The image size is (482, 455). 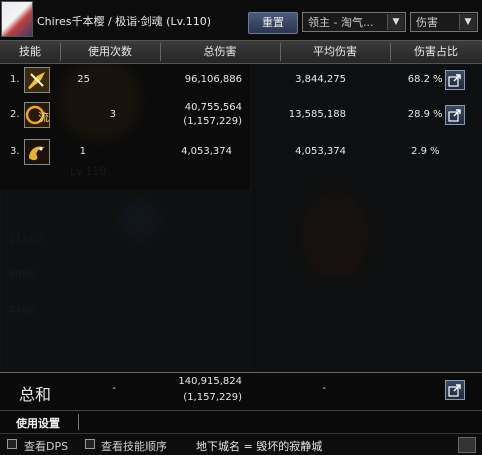 I want to click on dungeon-name: 地下城名 = 毁坏的寂静城, so click(x=259, y=446).